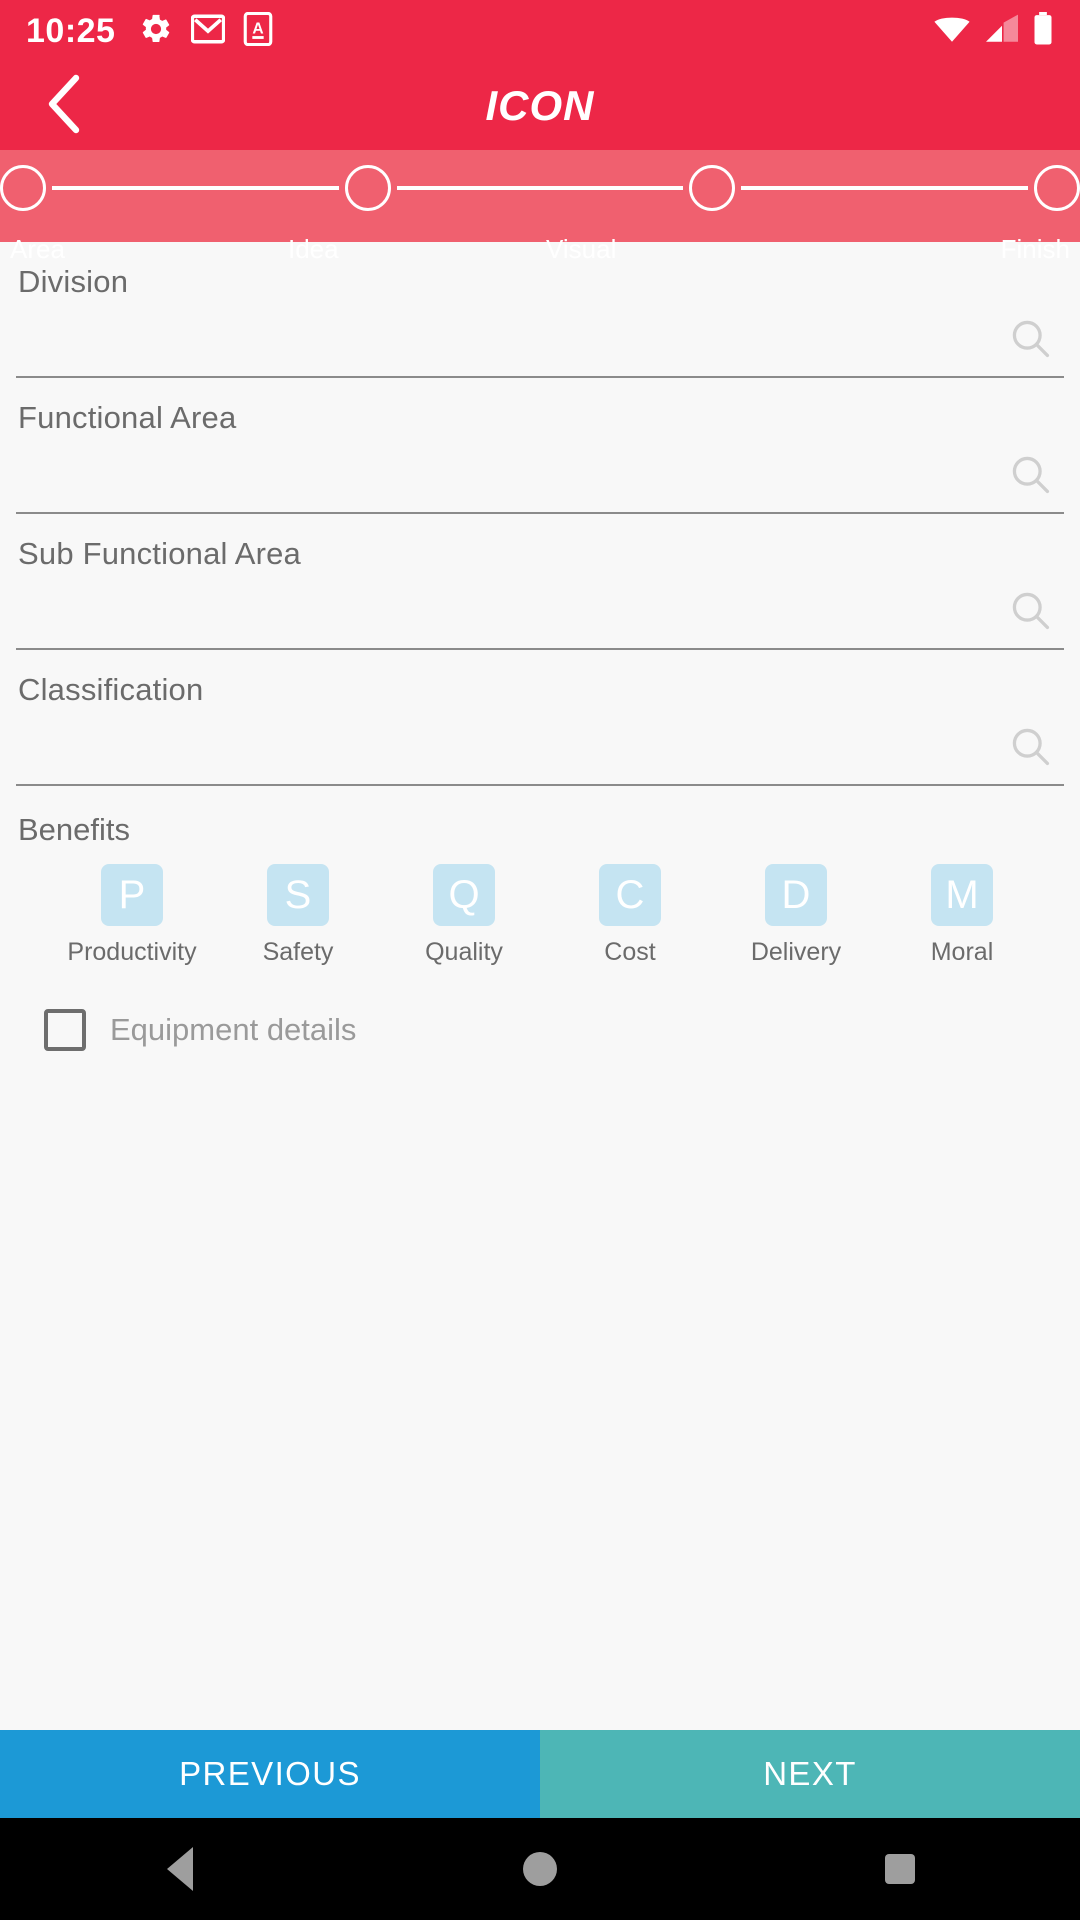 The image size is (1080, 1920). What do you see at coordinates (71, 31) in the screenshot?
I see `status-bar-clock: 10:25` at bounding box center [71, 31].